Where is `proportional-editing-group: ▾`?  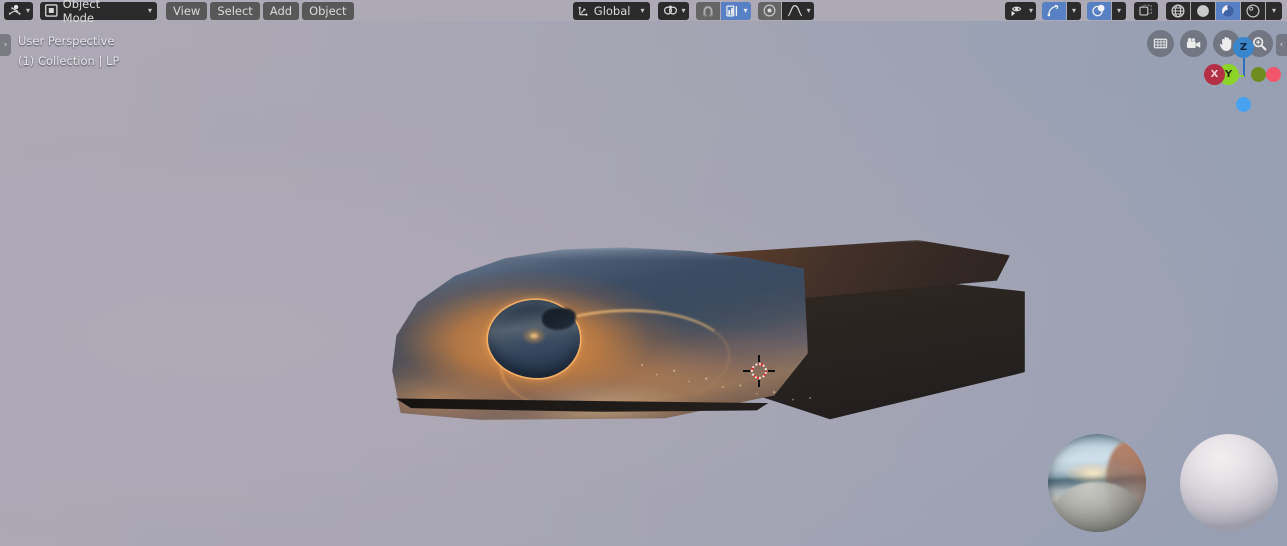 proportional-editing-group: ▾ is located at coordinates (785, 10).